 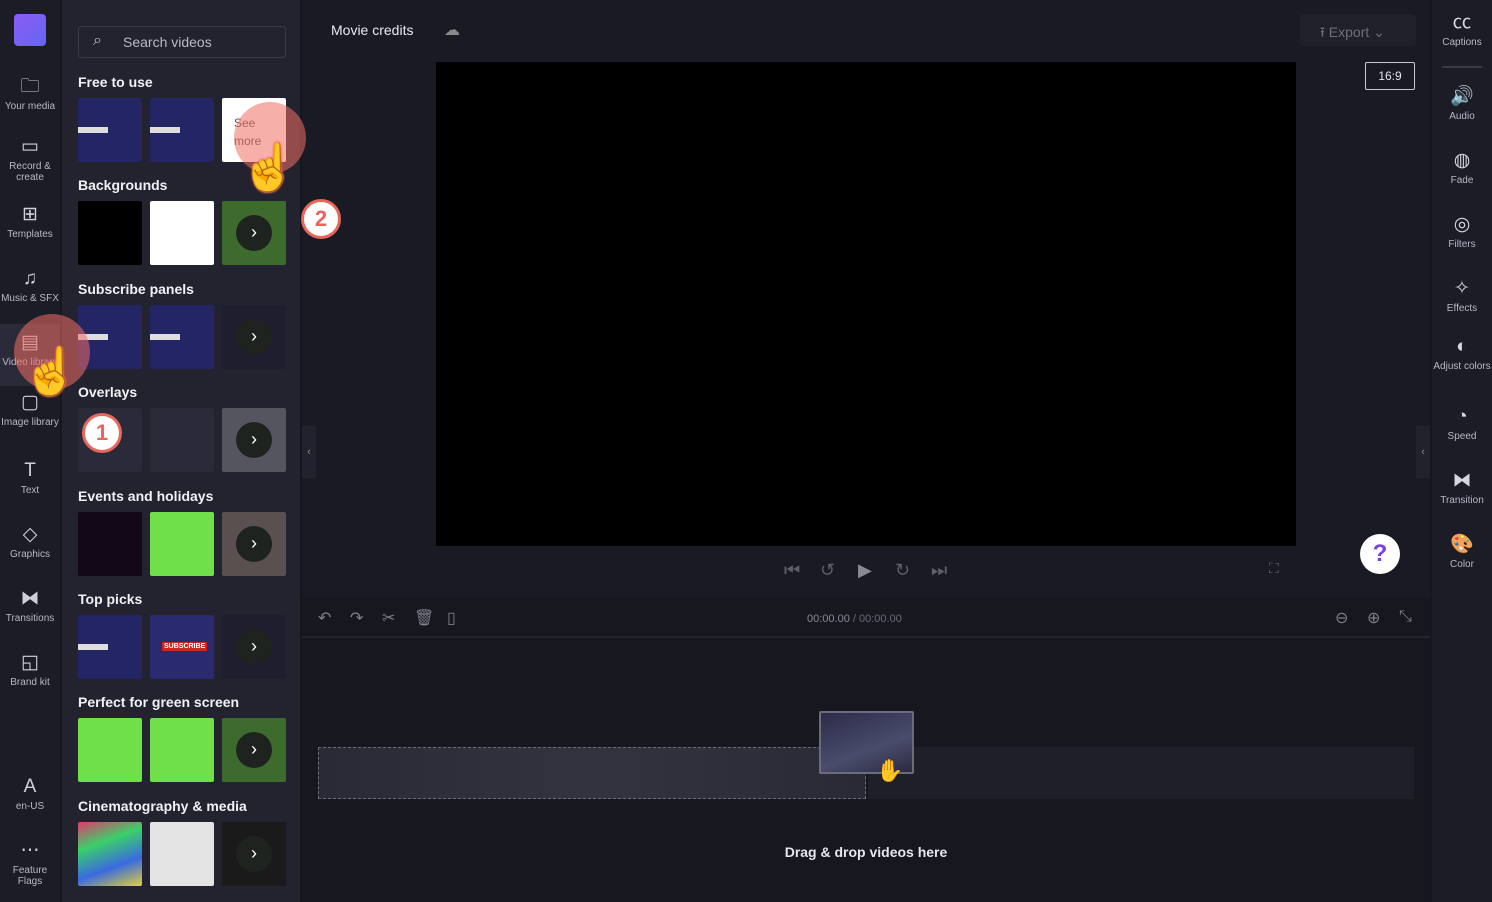 I want to click on nav-item-graphics: ◇ Graphics, so click(x=30, y=542).